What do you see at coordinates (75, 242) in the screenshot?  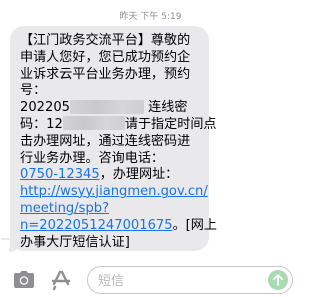 I see `message-line: 办事大厅短信认证]` at bounding box center [75, 242].